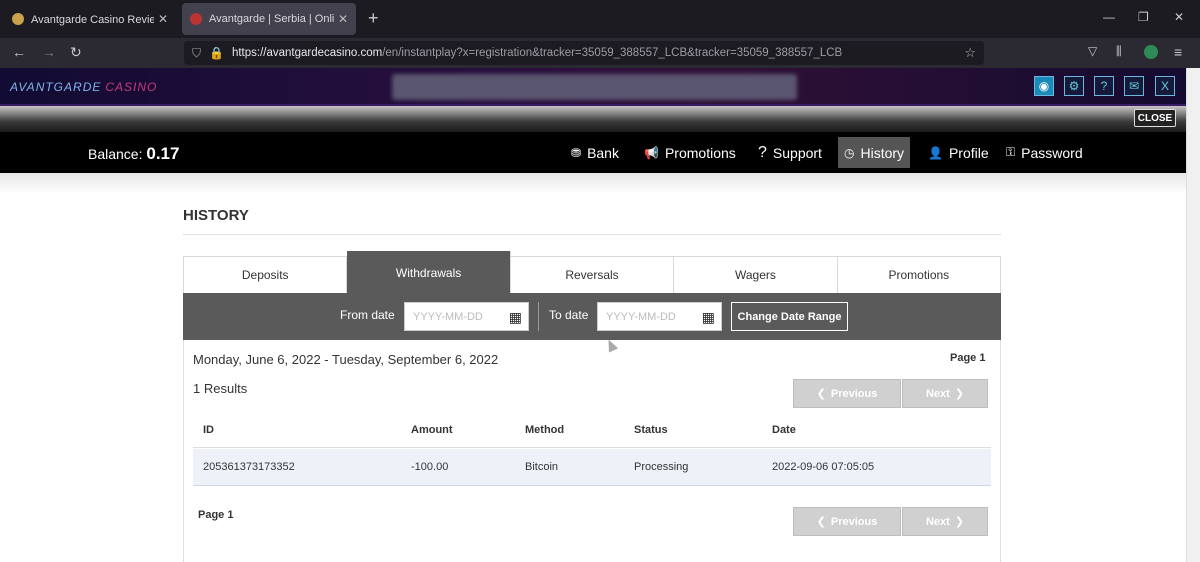 The image size is (1200, 562). What do you see at coordinates (1109, 17) in the screenshot?
I see `minimize-icon: —` at bounding box center [1109, 17].